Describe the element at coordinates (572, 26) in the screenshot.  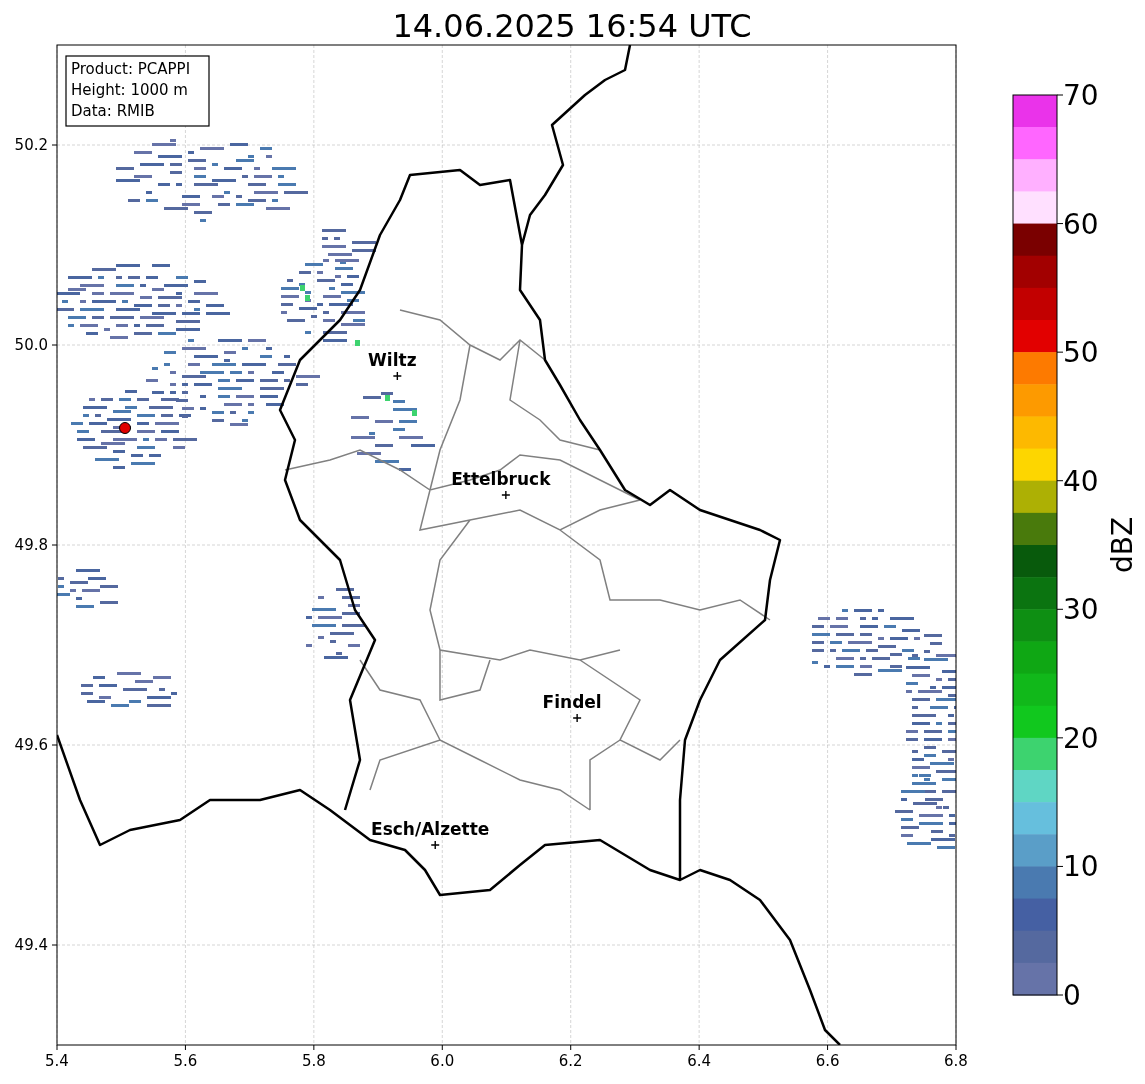
I see `chart-title: 14.06.2025 16:54 UTC` at that location.